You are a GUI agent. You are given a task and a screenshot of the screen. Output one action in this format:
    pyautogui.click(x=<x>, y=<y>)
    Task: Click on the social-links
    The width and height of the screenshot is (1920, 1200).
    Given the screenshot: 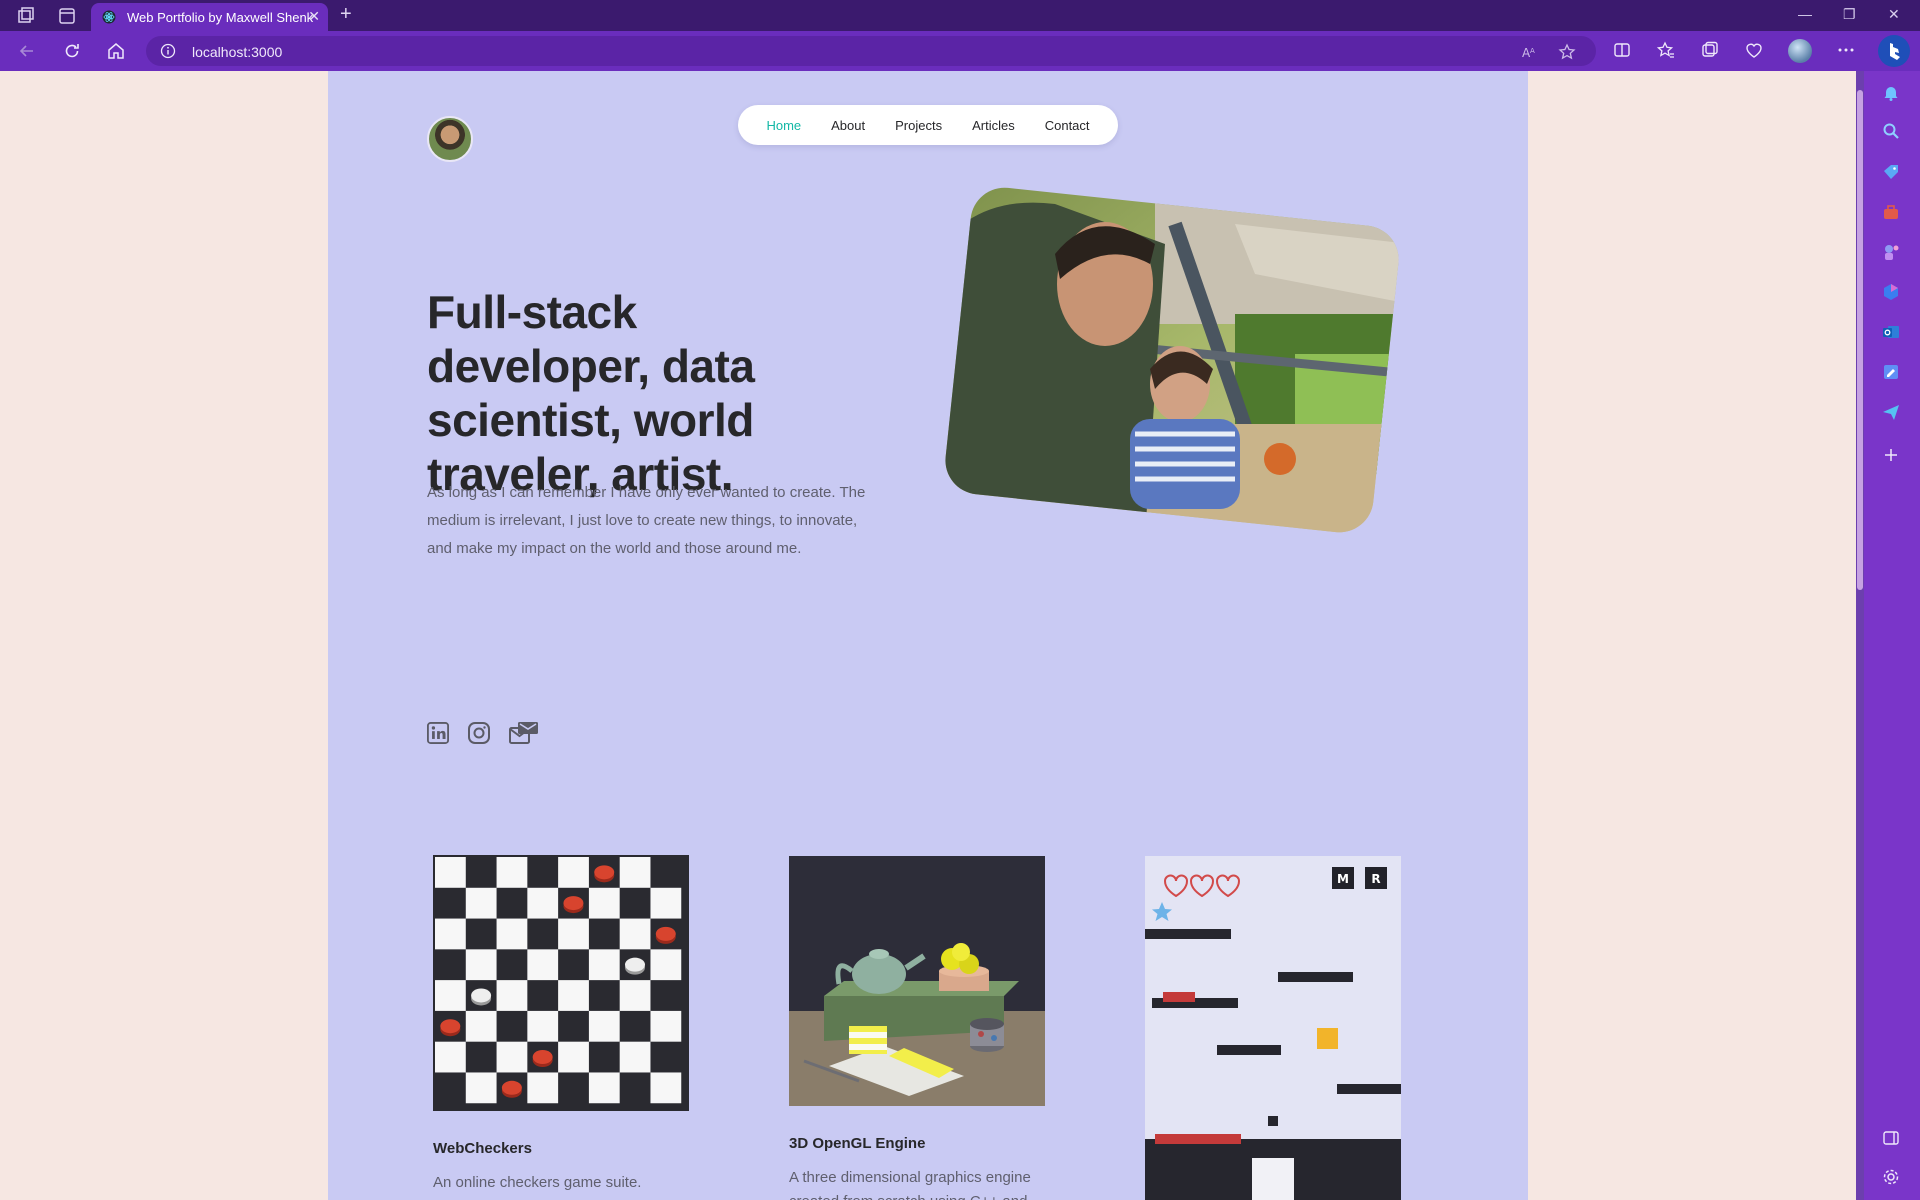 What is the action you would take?
    pyautogui.click(x=483, y=733)
    